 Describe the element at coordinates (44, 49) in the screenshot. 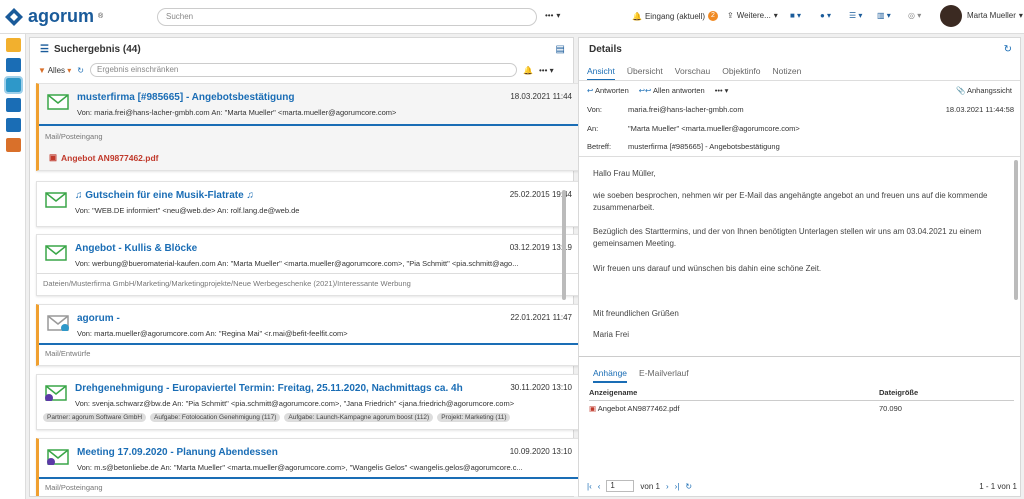

I see `search-results-icon: ☰` at that location.